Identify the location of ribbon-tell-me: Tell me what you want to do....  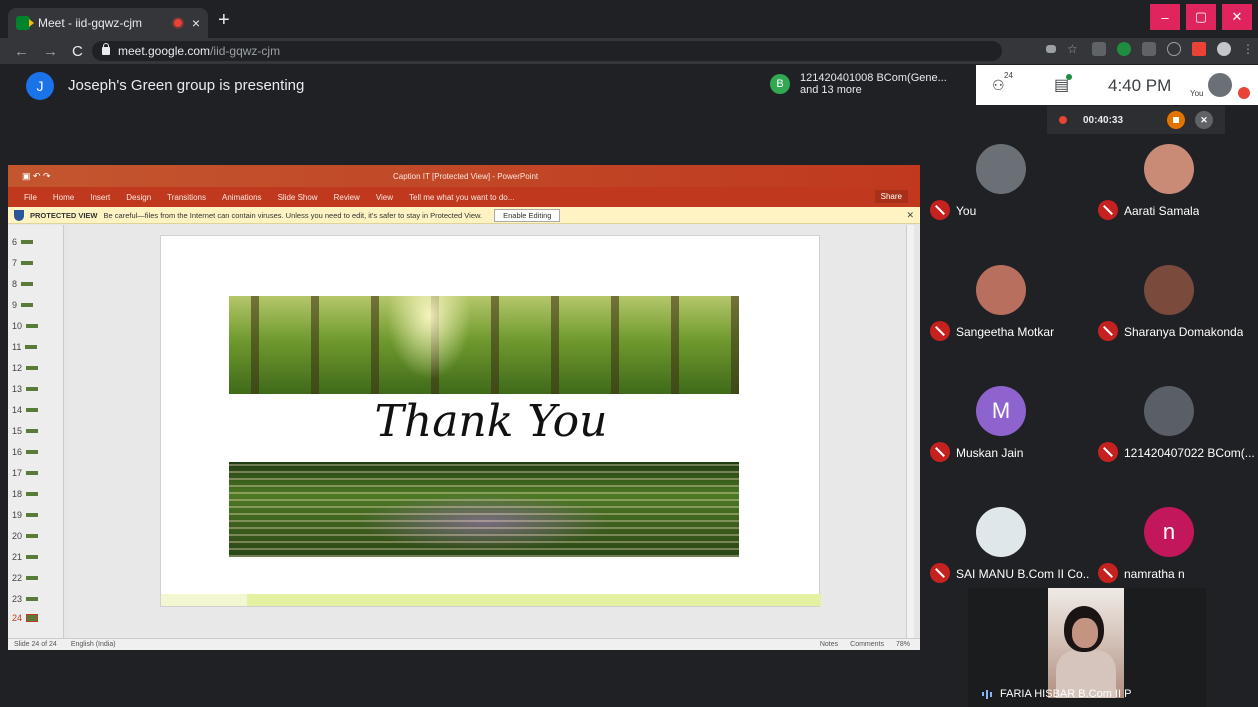
(462, 197).